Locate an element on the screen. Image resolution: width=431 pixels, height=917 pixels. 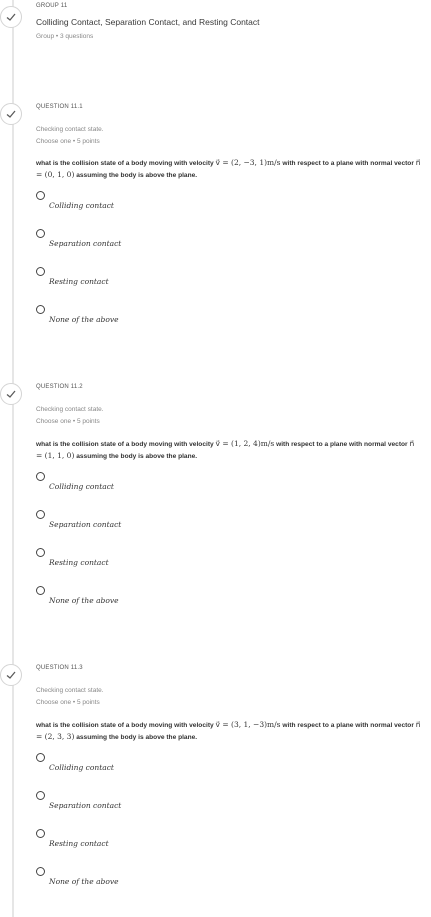
timeline-line is located at coordinates (13, 458).